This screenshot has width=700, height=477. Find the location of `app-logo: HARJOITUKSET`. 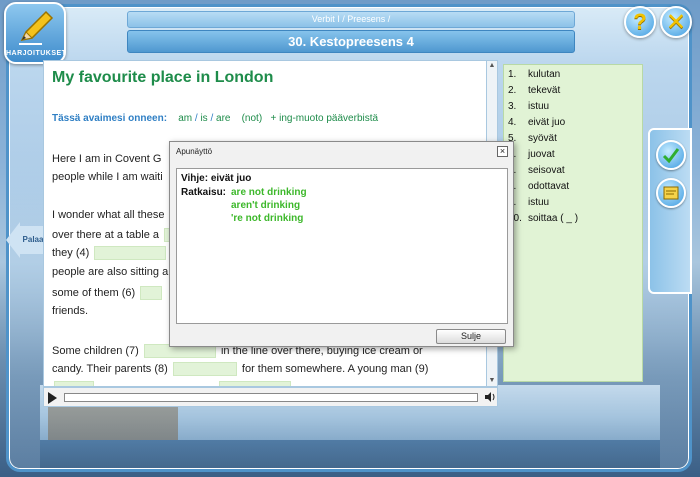

app-logo: HARJOITUKSET is located at coordinates (35, 33).